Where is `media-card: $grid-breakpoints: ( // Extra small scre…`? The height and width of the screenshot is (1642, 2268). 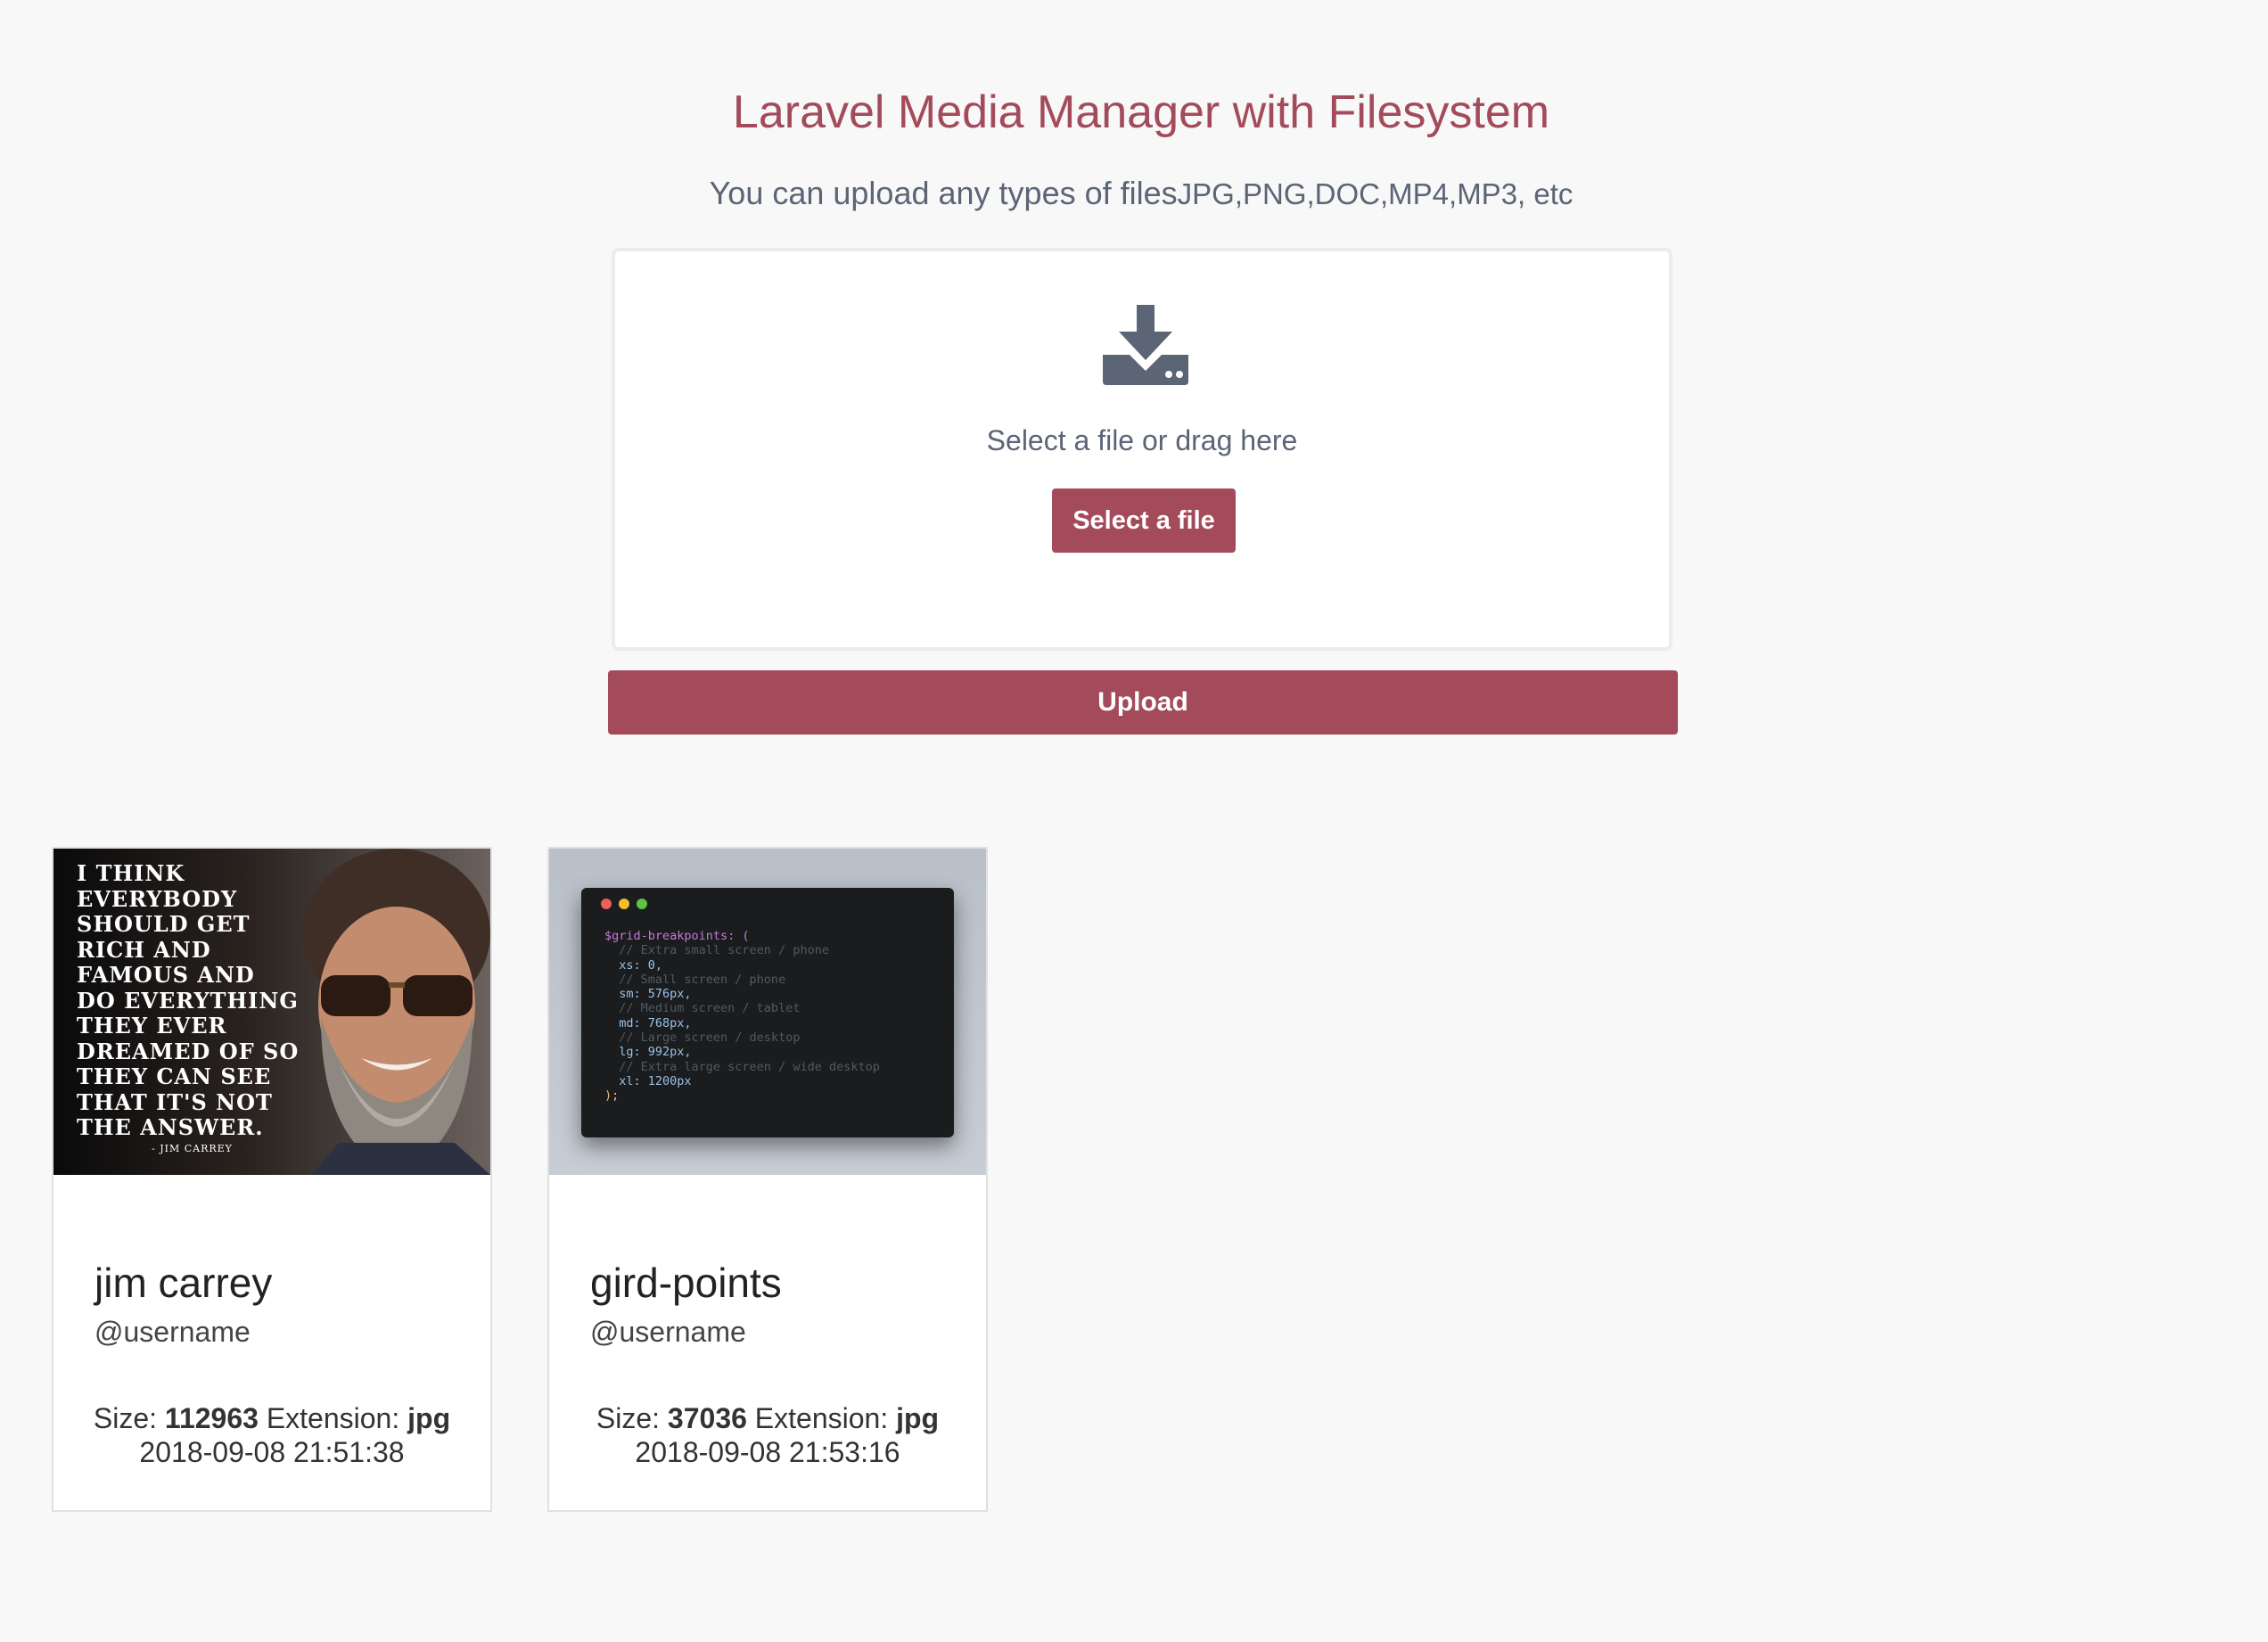
media-card: $grid-breakpoints: ( // Extra small scre… is located at coordinates (767, 1179).